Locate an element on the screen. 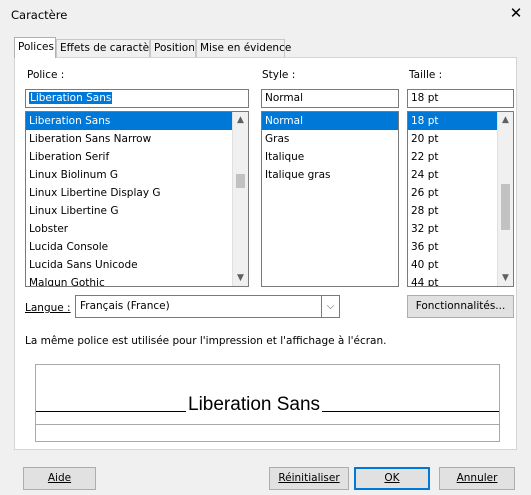  help-button-label: Aide is located at coordinates (59, 478).